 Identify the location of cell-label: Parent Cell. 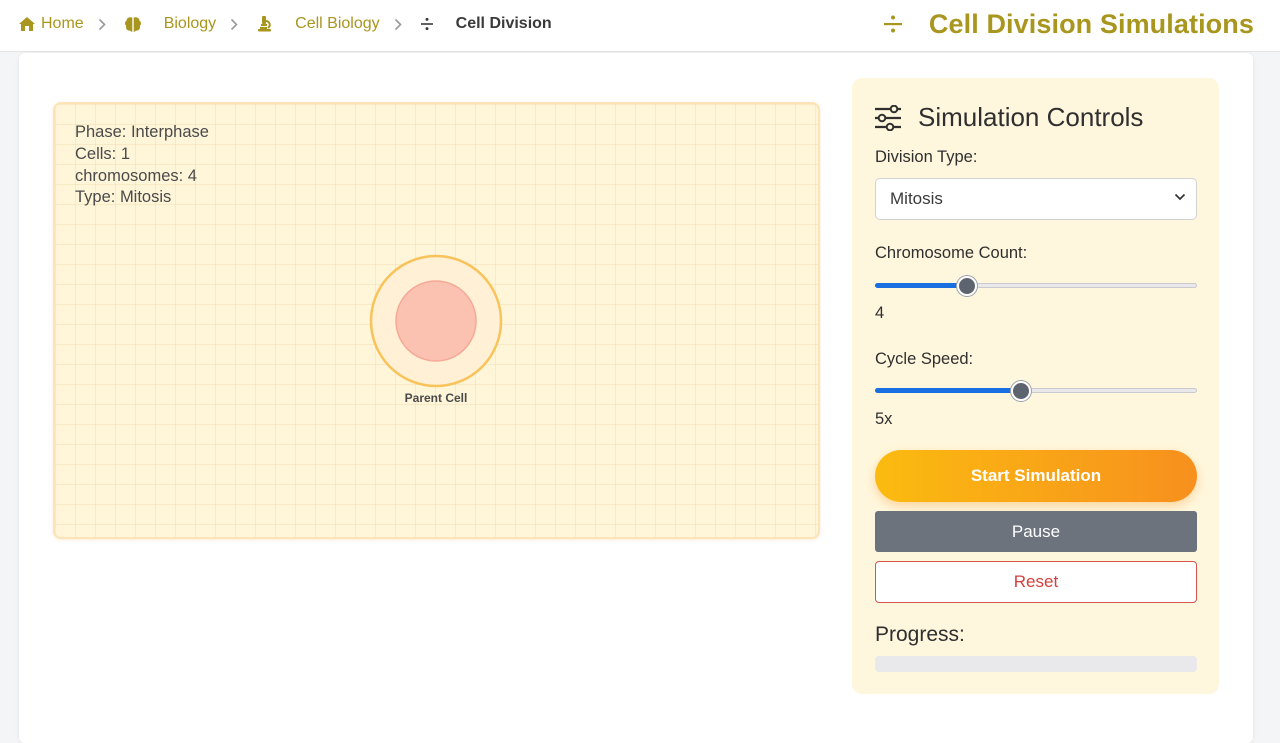
(436, 398).